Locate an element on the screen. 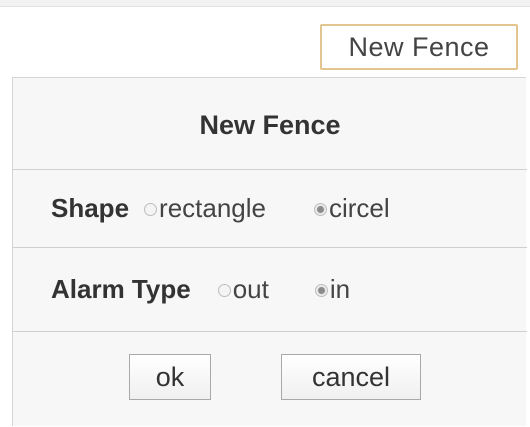 Image resolution: width=530 pixels, height=427 pixels. radio-circel is located at coordinates (320, 209).